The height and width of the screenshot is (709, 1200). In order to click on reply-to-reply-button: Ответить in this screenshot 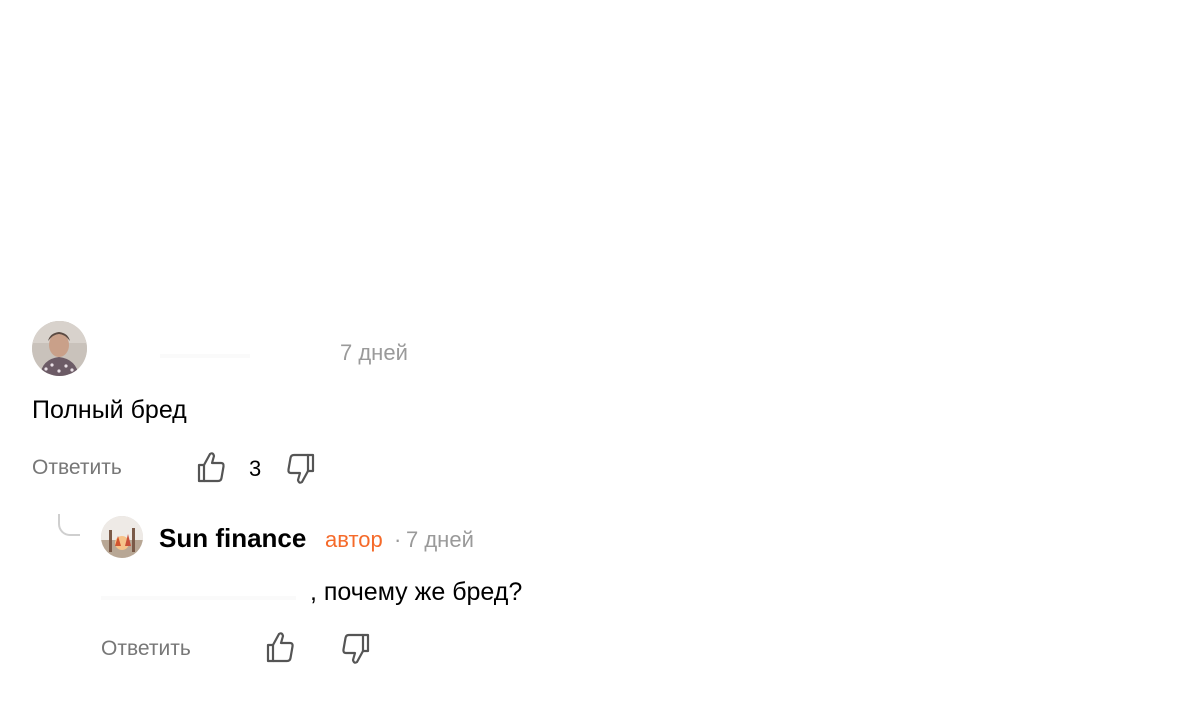, I will do `click(146, 649)`.